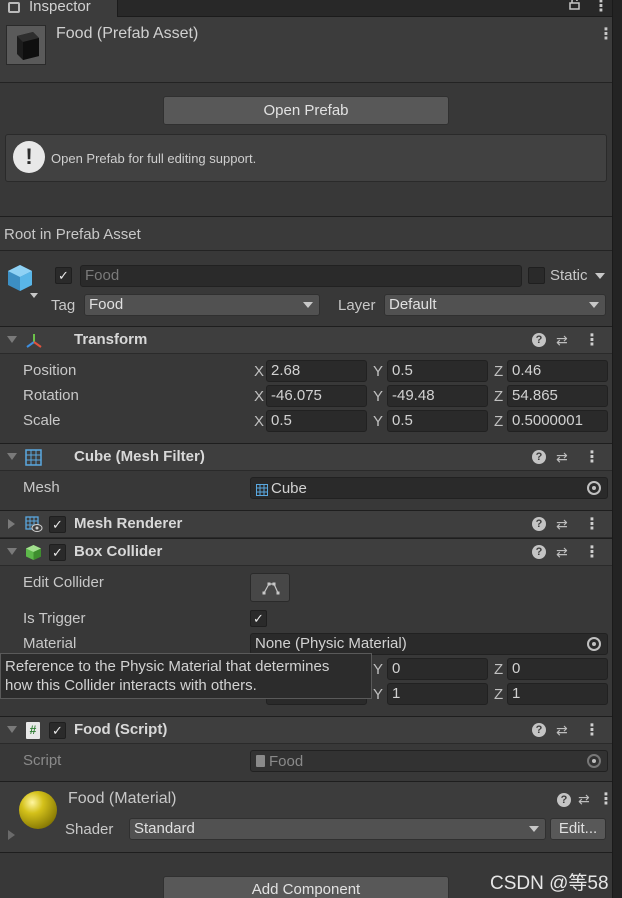 This screenshot has width=622, height=898. Describe the element at coordinates (306, 524) in the screenshot. I see `mesh-renderer-header: ✓ Mesh Renderer ? ⇄ ⋮` at that location.